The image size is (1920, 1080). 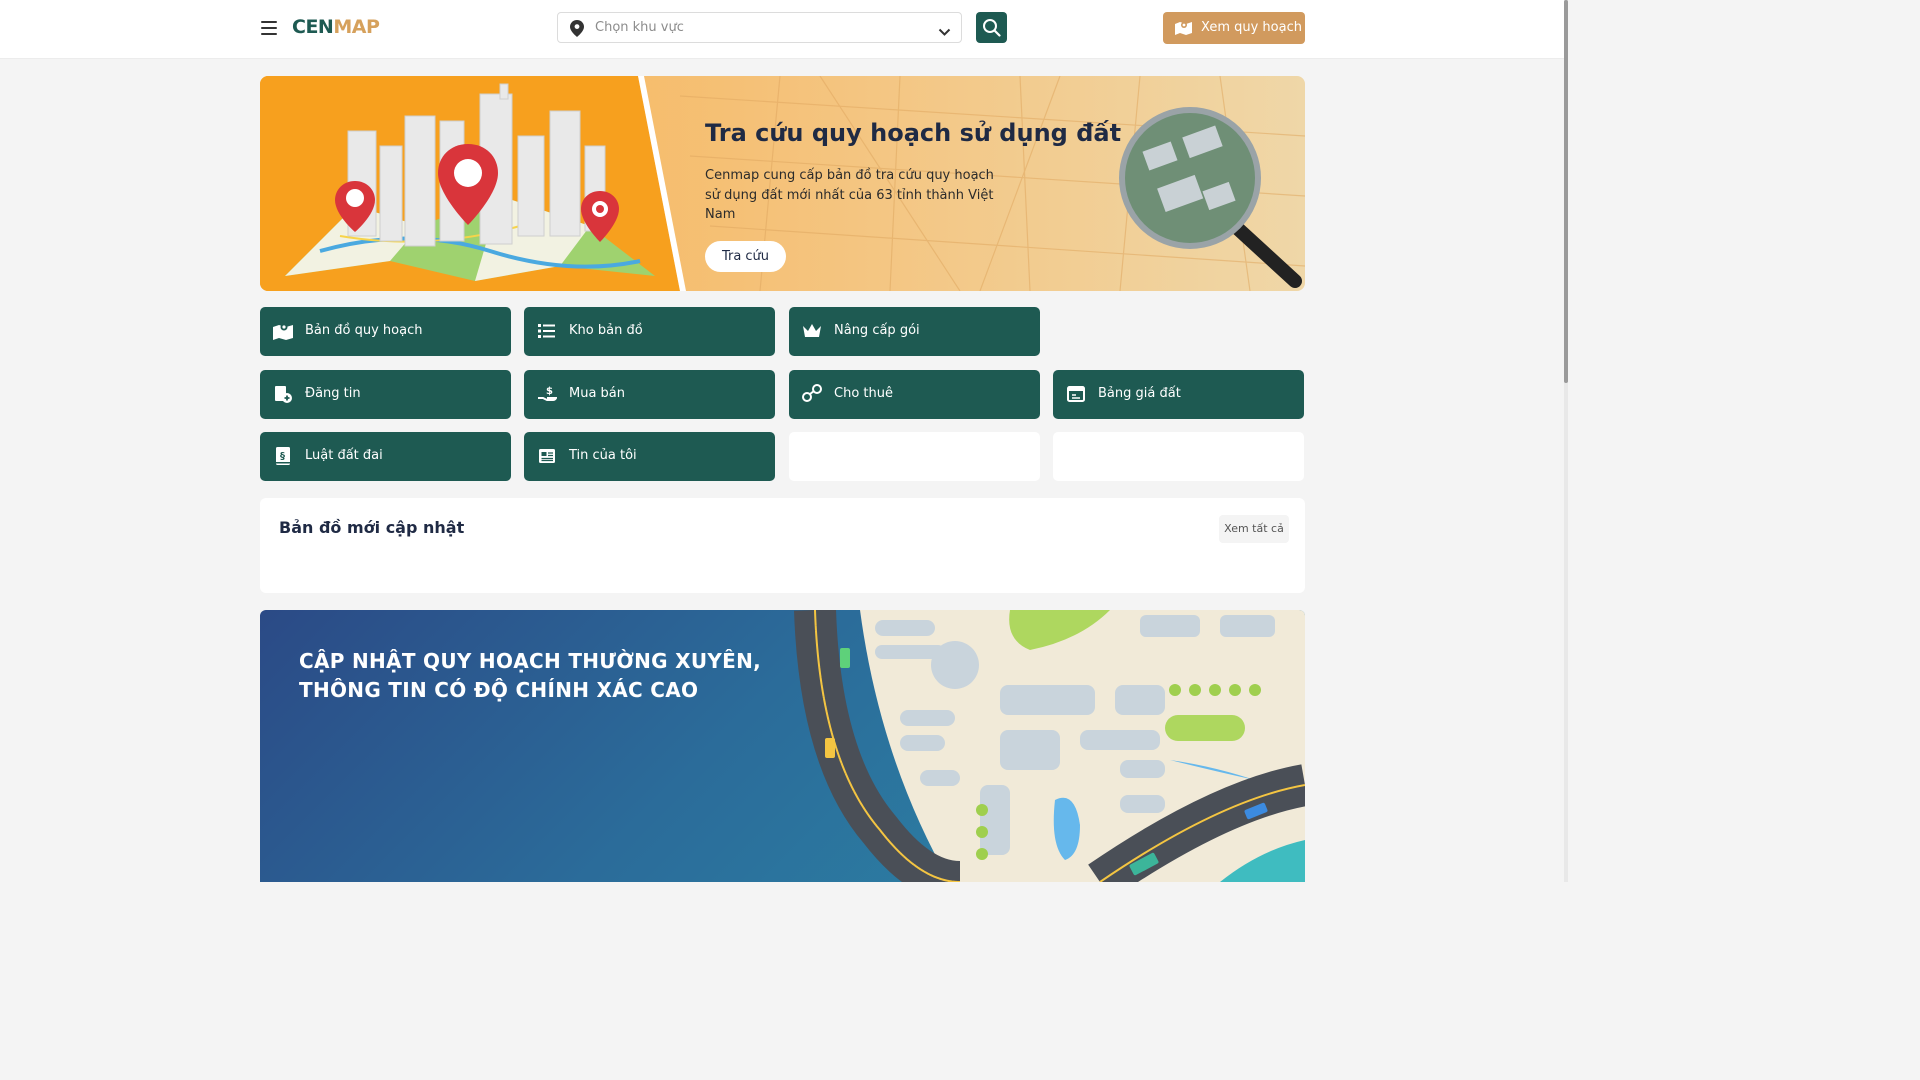 What do you see at coordinates (913, 133) in the screenshot?
I see `hero-title: Tra cứu quy hoạch sử dụng đất` at bounding box center [913, 133].